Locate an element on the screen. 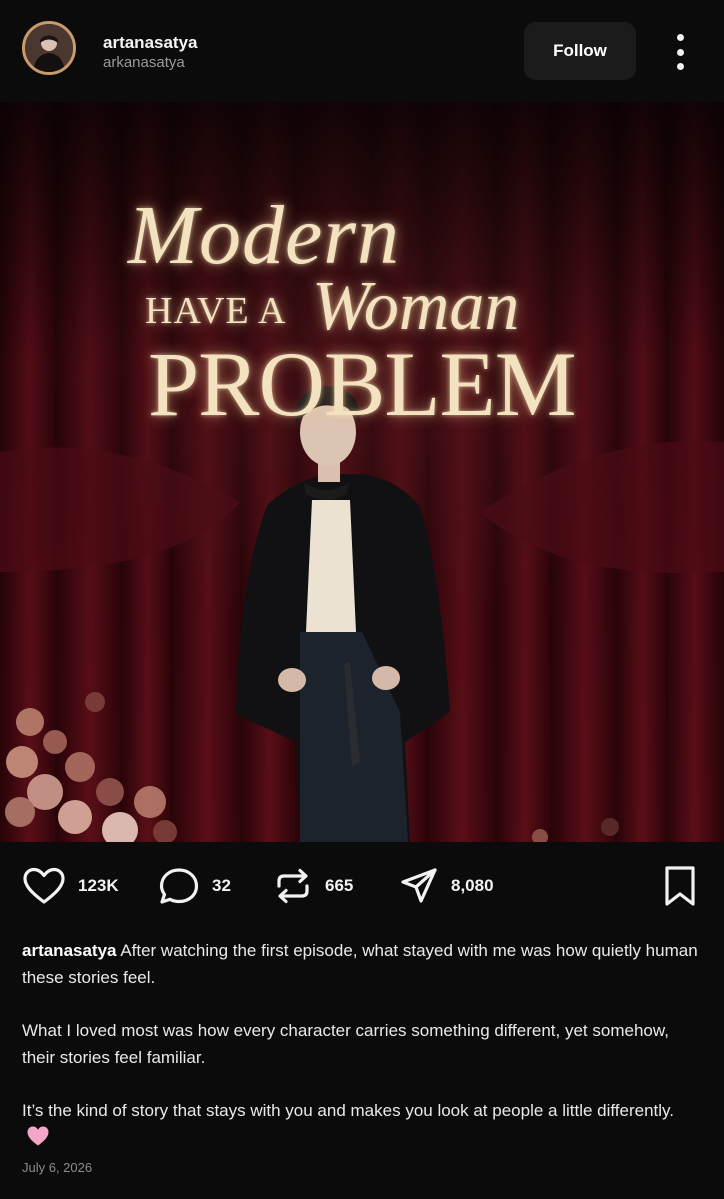 The height and width of the screenshot is (1199, 724). username: artanasatya is located at coordinates (150, 43).